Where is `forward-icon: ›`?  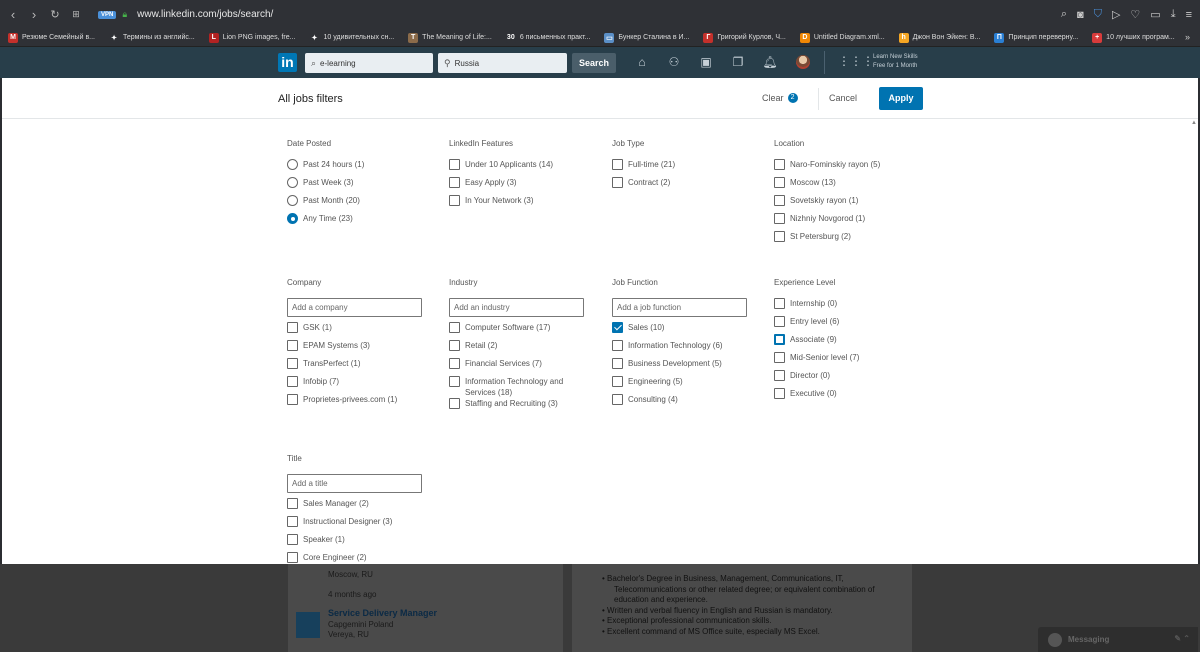
forward-icon: › is located at coordinates (34, 14).